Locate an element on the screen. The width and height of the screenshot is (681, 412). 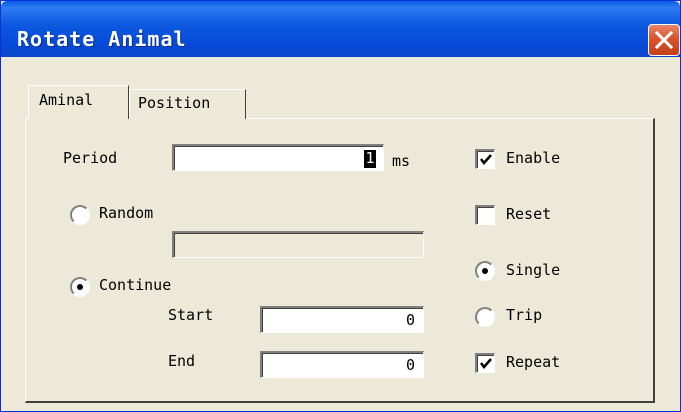
single-radio is located at coordinates (485, 271).